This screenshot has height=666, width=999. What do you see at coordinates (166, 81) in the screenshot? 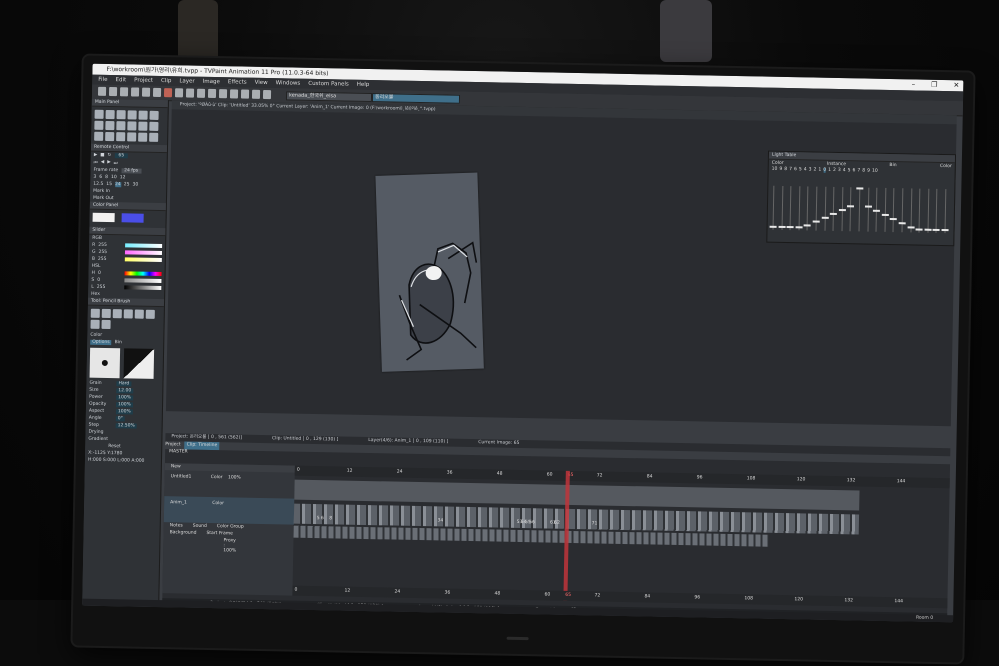
I see `menu-clip: Clip` at bounding box center [166, 81].